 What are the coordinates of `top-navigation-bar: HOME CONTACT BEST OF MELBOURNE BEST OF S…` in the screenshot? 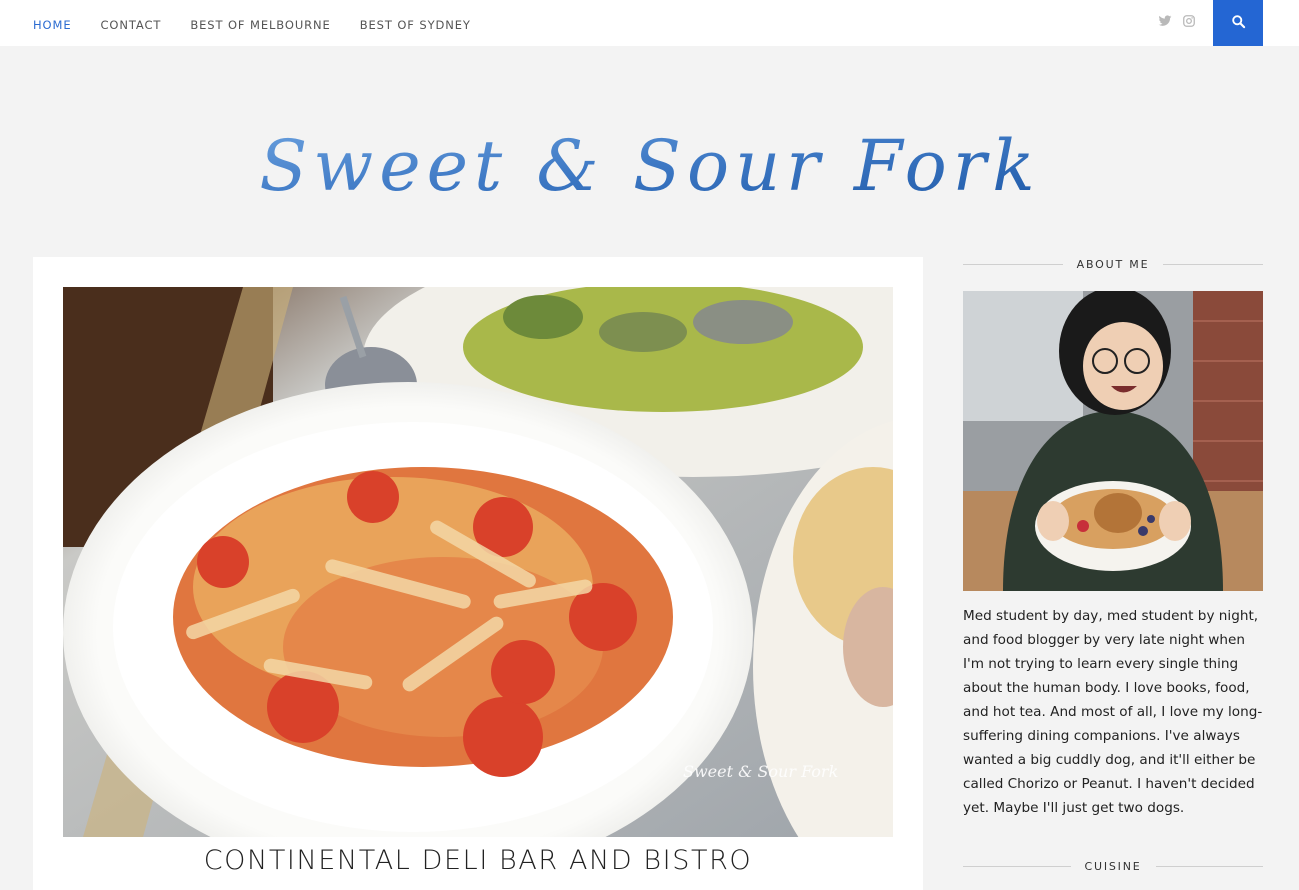 It's located at (649, 23).